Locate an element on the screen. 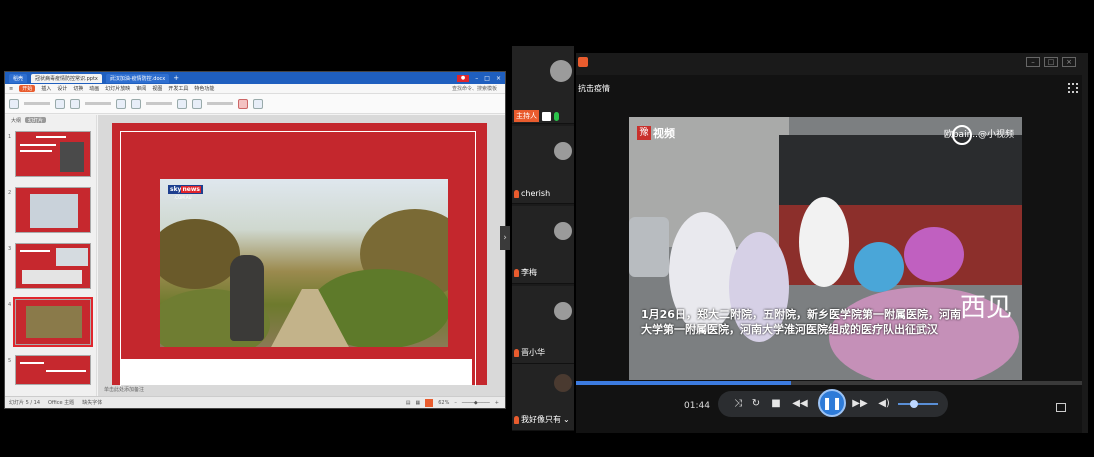 This screenshot has width=1094, height=457. sky-news-subtext: .COM.AU is located at coordinates (183, 197).